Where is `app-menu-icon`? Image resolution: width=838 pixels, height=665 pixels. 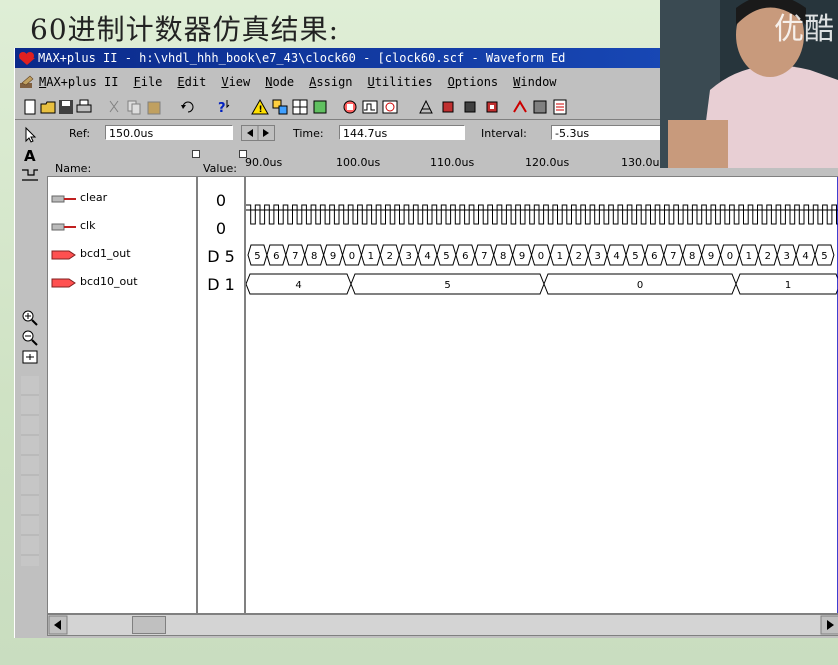 app-menu-icon is located at coordinates (27, 82).